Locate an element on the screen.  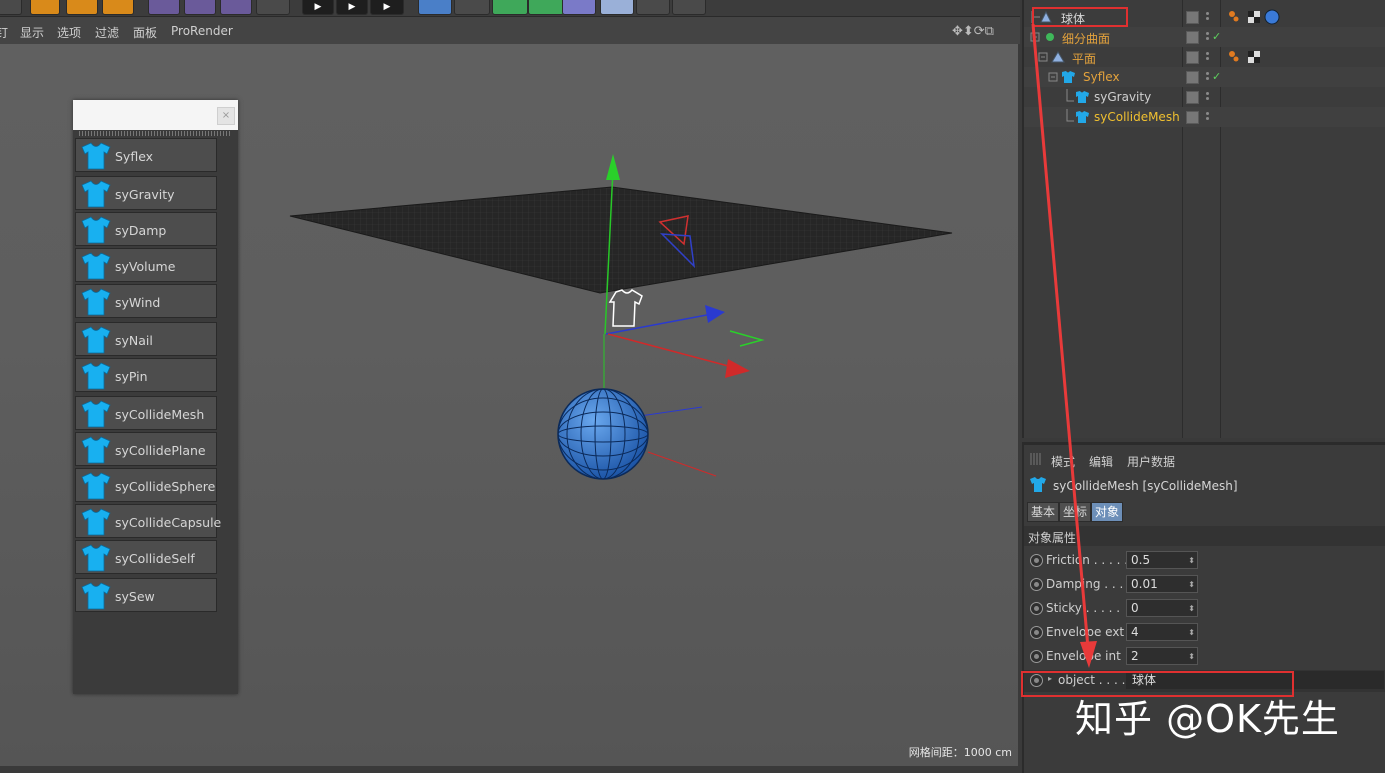
tab-object: 对象 is located at coordinates (1107, 512).